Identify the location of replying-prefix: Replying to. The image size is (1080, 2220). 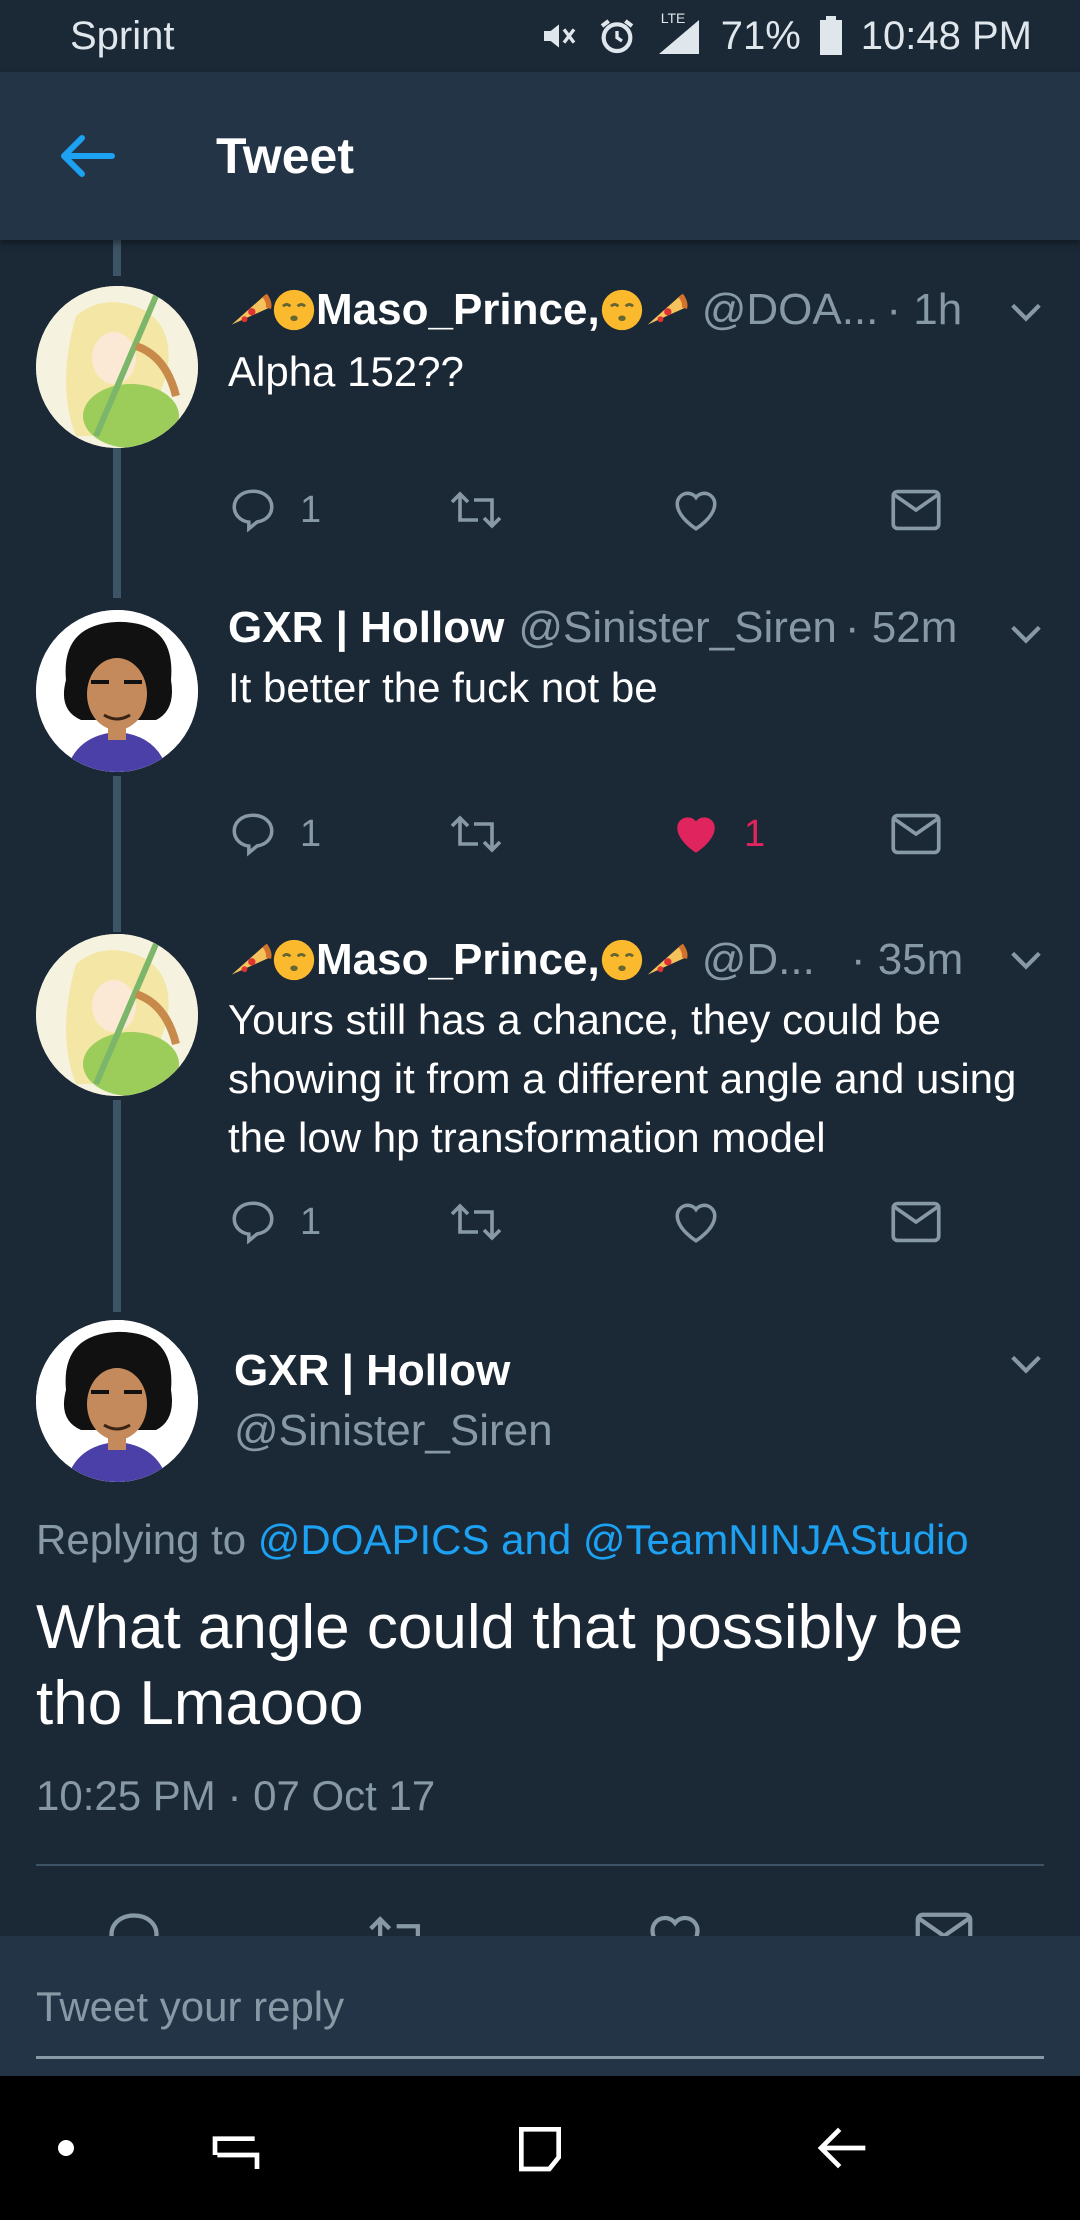
(147, 1539).